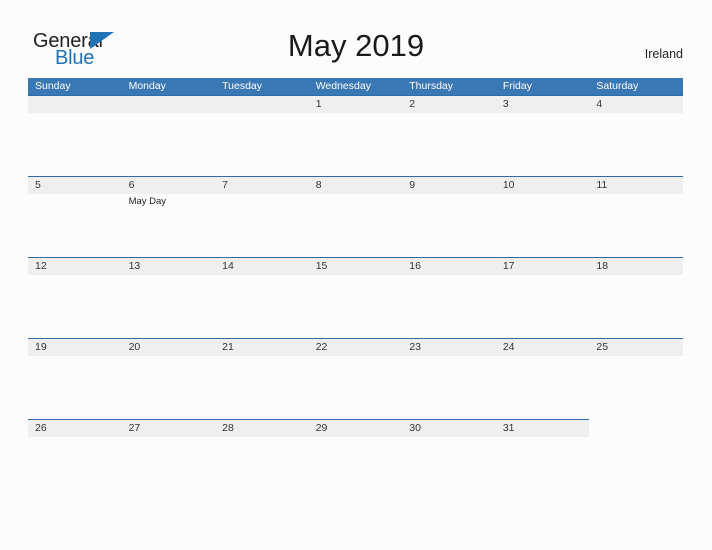 This screenshot has height=550, width=712. Describe the element at coordinates (169, 216) in the screenshot. I see `day-cell: 6 May Day` at that location.